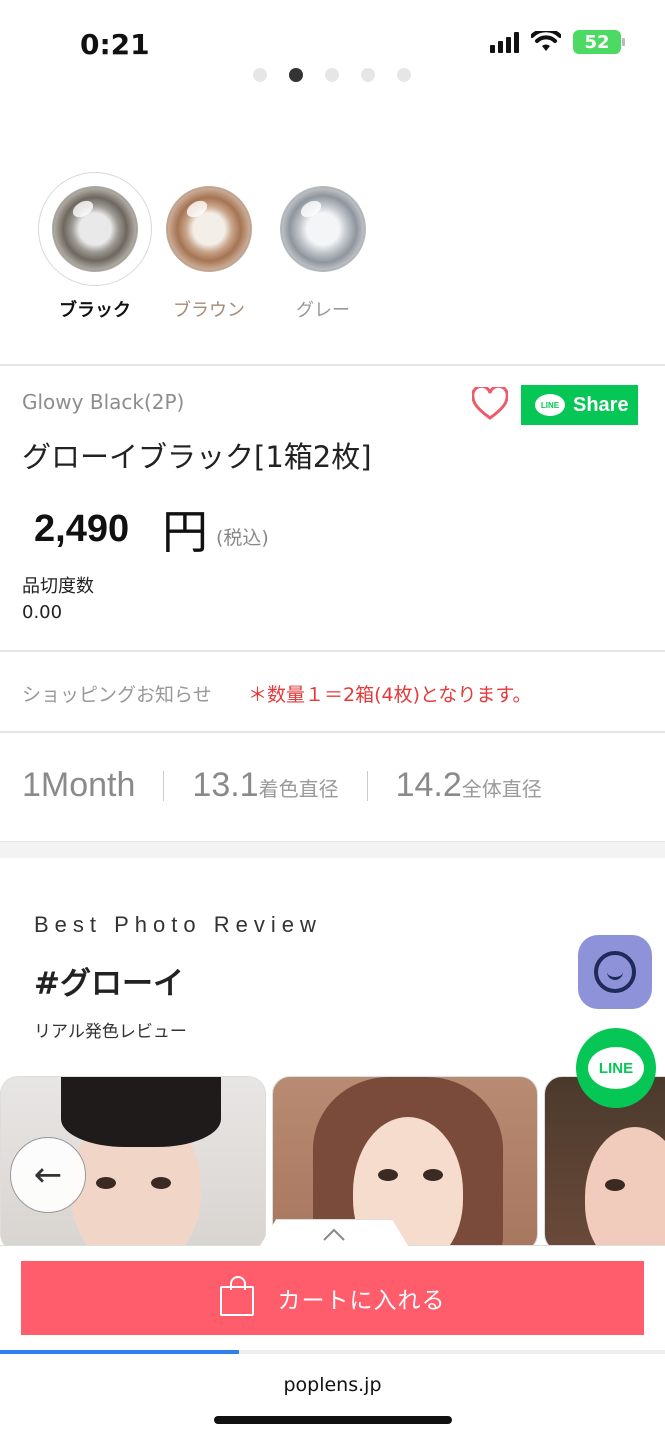 The height and width of the screenshot is (1440, 665). What do you see at coordinates (296, 75) in the screenshot?
I see `carousel-dot-active` at bounding box center [296, 75].